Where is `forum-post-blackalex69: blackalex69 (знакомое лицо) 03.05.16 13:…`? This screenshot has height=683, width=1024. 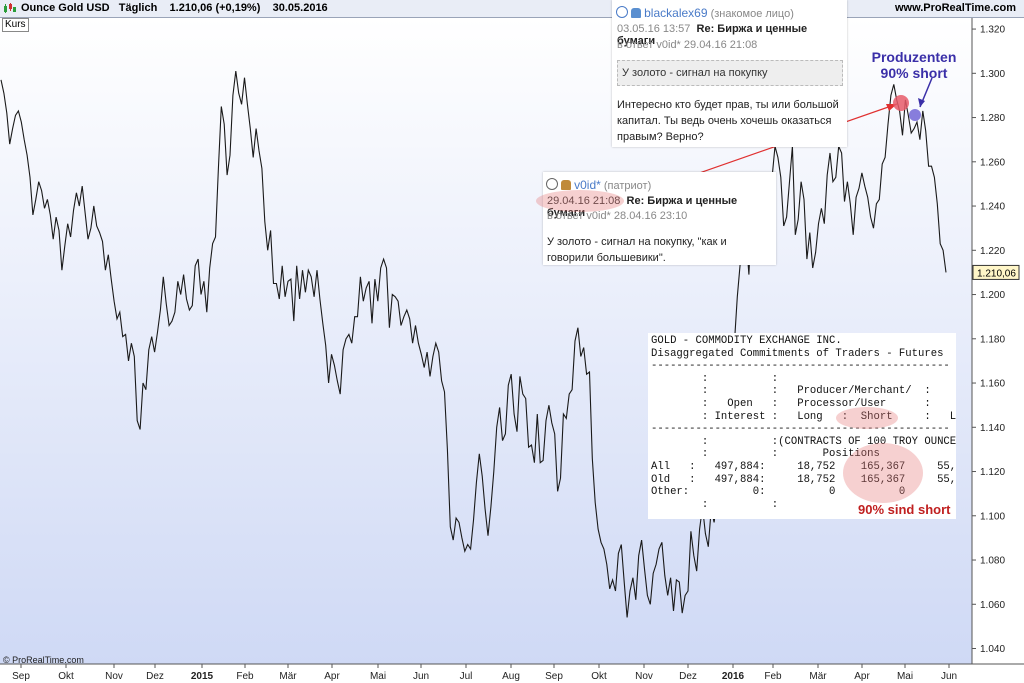 forum-post-blackalex69: blackalex69 (знакомое лицо) 03.05.16 13:… is located at coordinates (729, 73).